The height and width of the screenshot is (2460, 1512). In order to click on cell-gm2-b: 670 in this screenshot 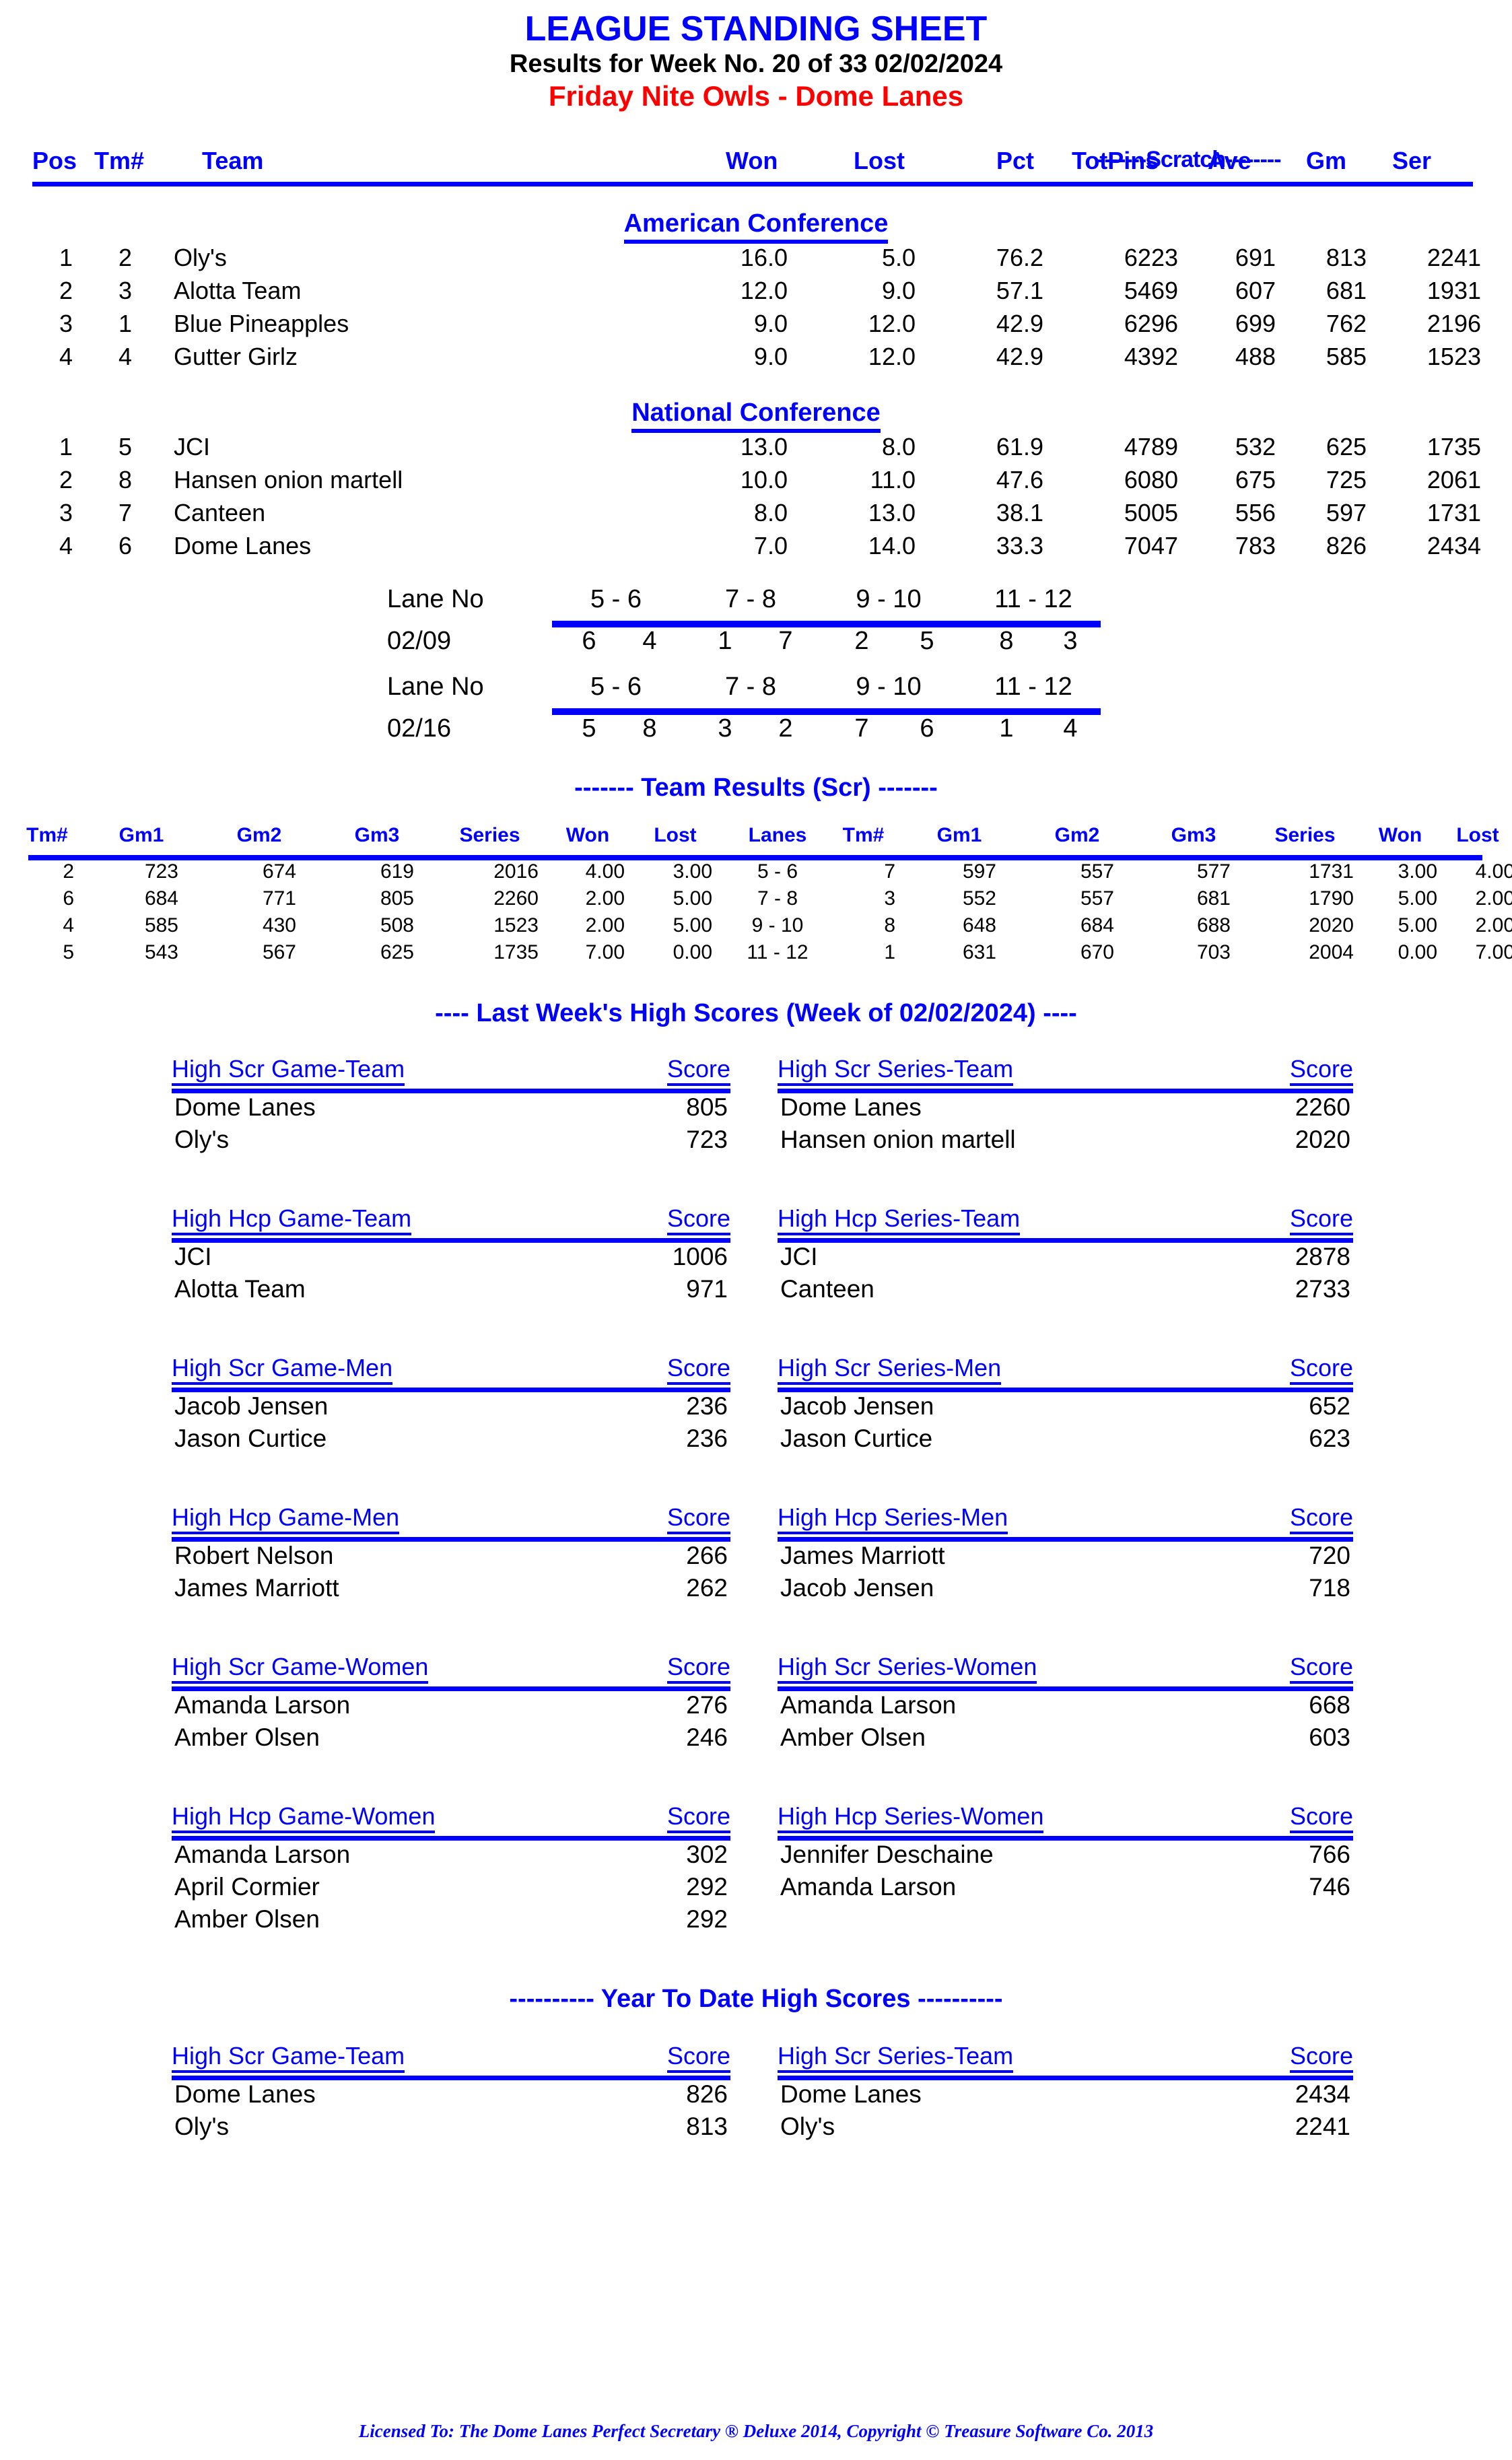, I will do `click(1097, 952)`.